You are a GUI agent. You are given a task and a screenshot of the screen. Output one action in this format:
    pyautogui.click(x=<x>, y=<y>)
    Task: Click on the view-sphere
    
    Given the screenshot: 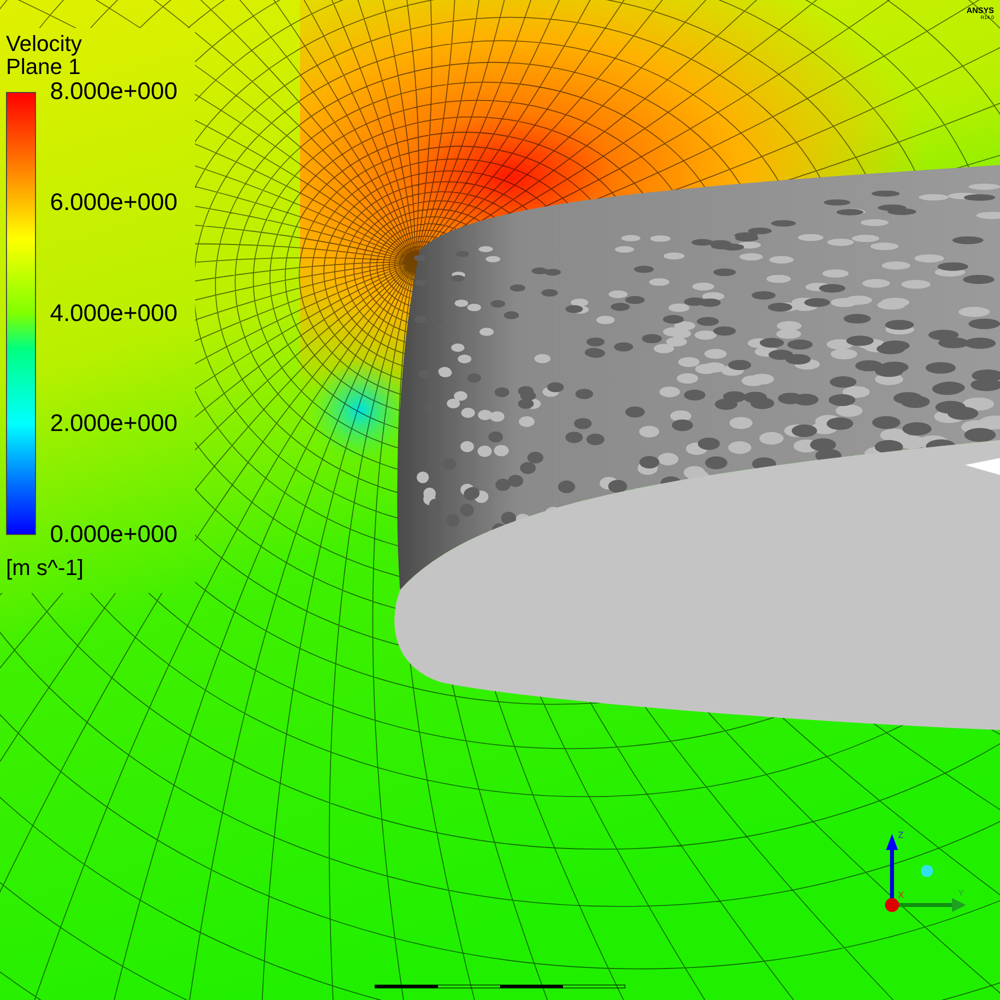 What is the action you would take?
    pyautogui.click(x=927, y=871)
    